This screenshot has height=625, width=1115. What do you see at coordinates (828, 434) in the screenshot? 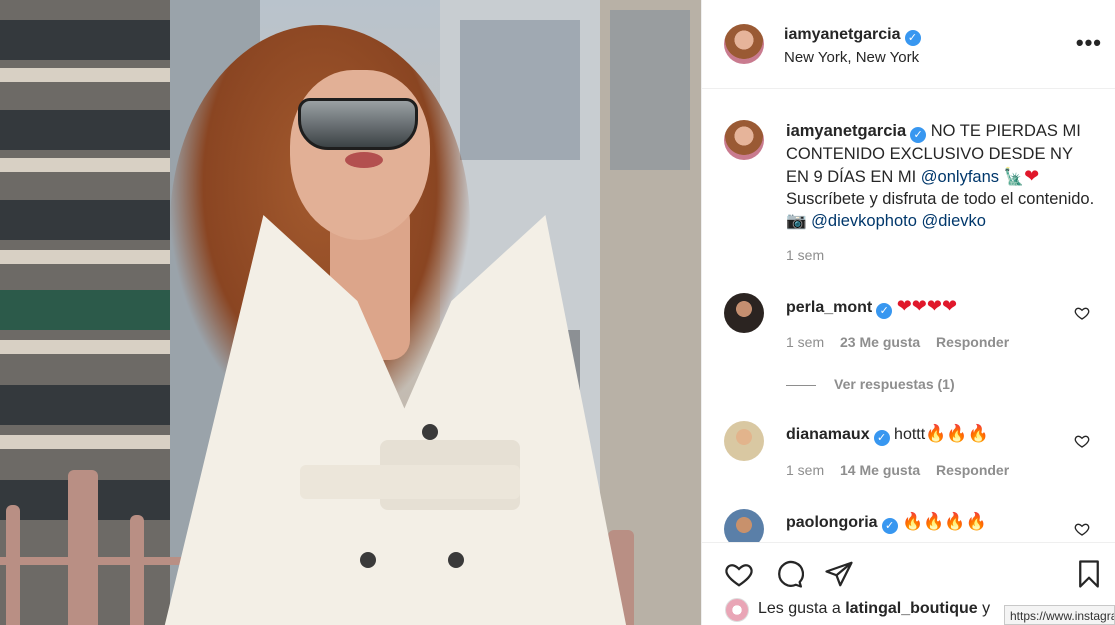
I see `comment-username-text: dianamaux` at bounding box center [828, 434].